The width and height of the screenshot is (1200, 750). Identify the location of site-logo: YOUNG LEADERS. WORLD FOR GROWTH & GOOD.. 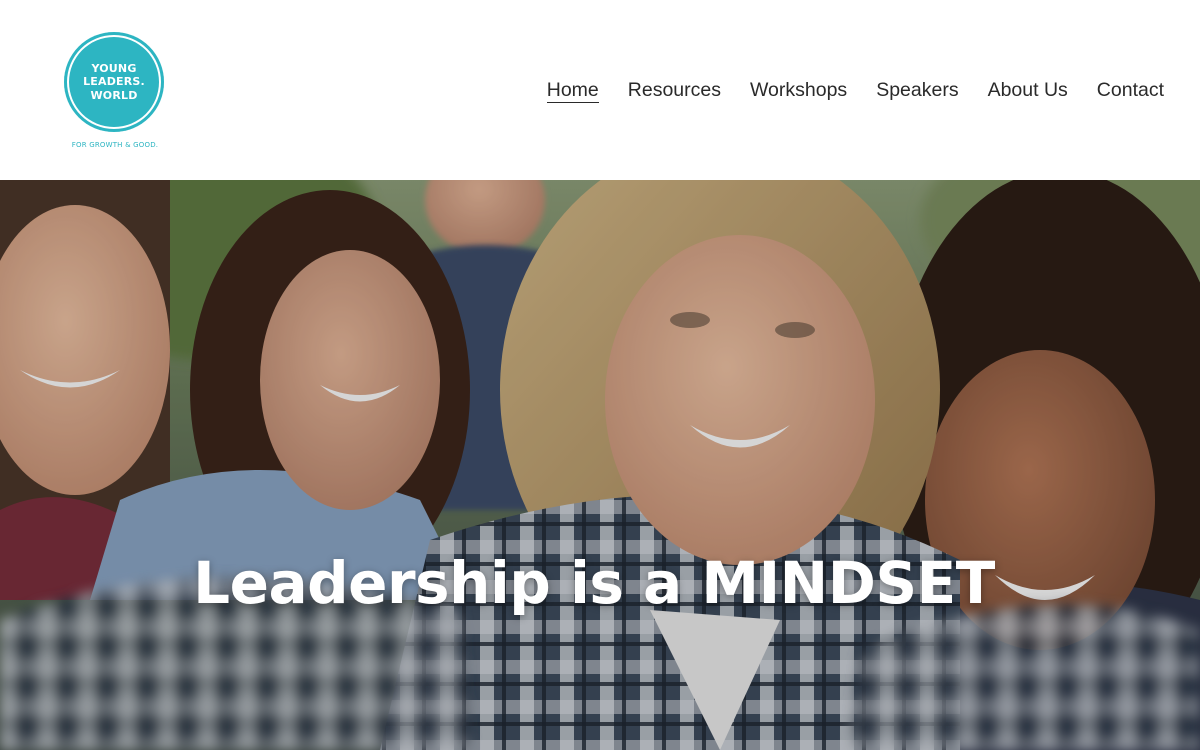
(115, 92).